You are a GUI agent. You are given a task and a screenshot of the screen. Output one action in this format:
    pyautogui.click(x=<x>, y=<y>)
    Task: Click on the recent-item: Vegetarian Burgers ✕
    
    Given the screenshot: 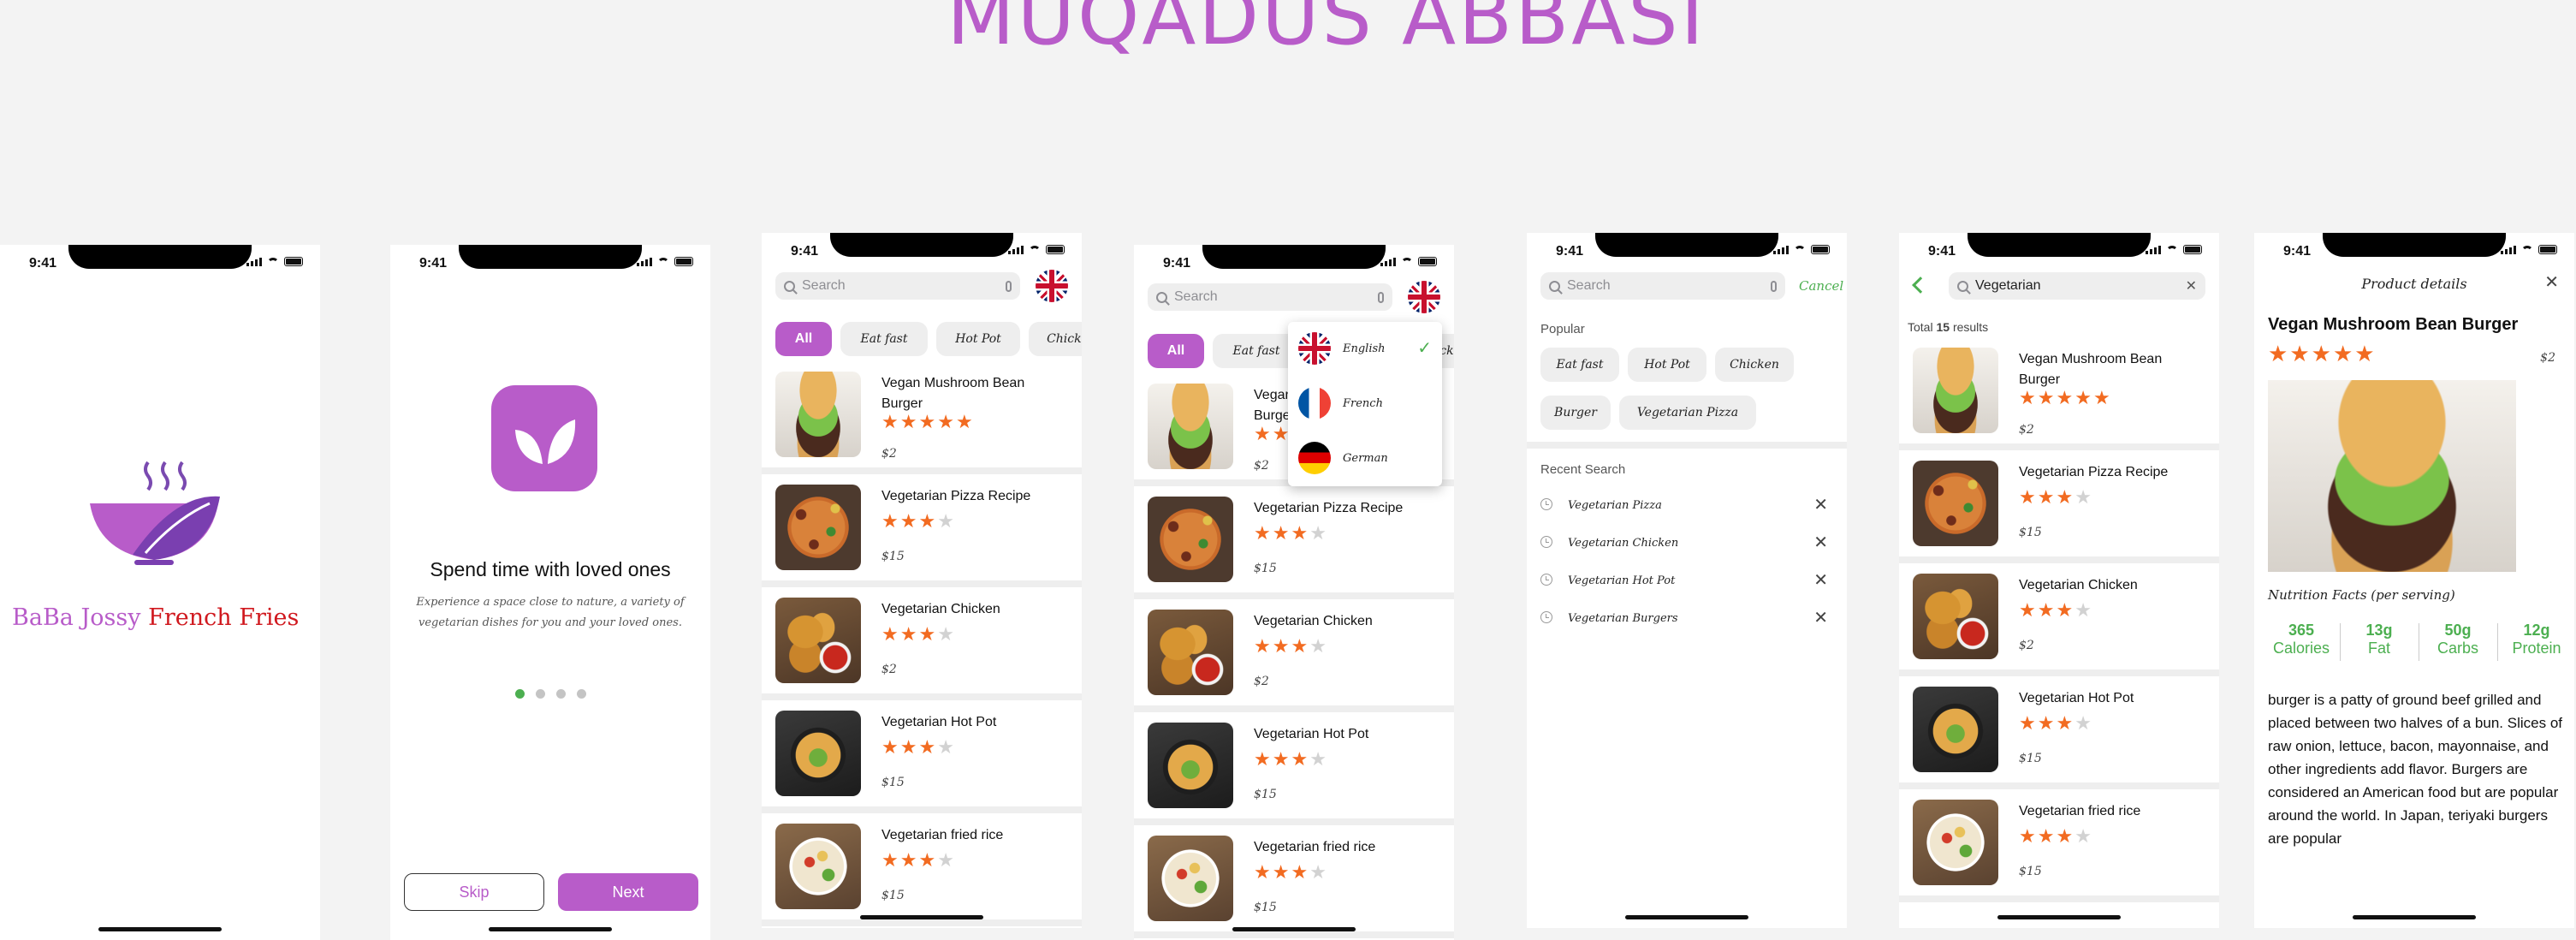 What is the action you would take?
    pyautogui.click(x=1687, y=619)
    